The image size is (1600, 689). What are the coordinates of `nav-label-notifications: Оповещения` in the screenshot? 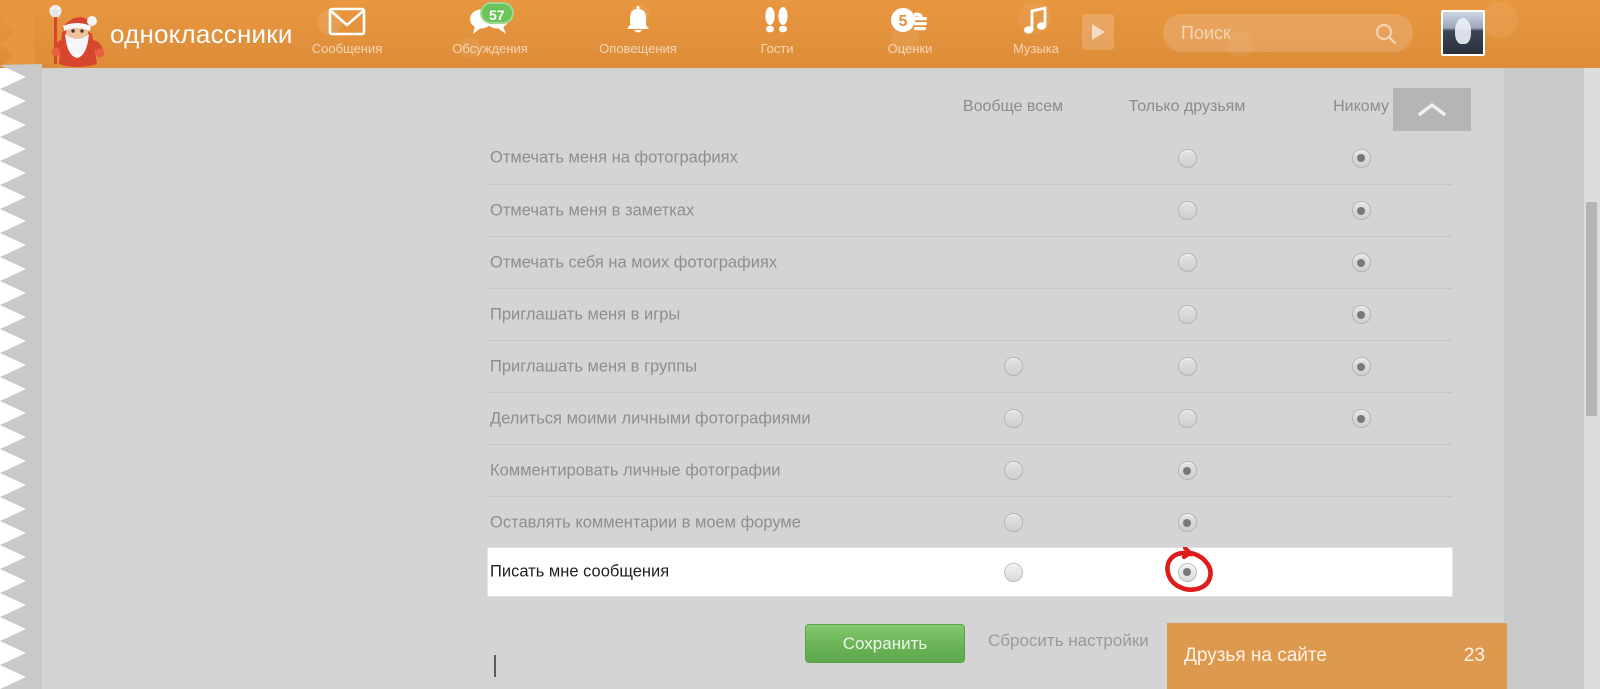 It's located at (638, 48).